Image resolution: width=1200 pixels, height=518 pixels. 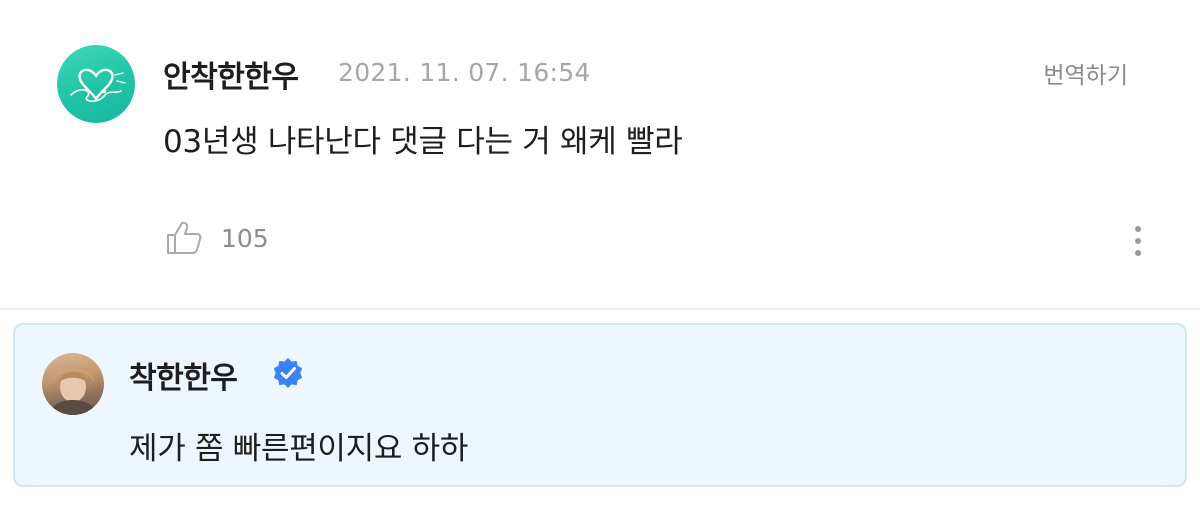 I want to click on reply-author-avatar, so click(x=73, y=384).